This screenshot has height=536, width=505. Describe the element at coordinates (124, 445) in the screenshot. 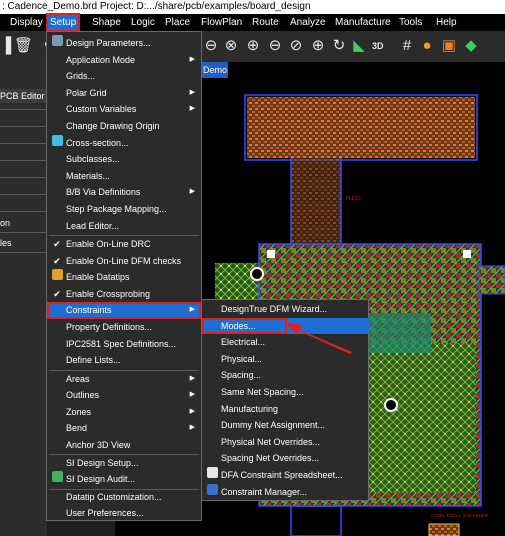

I see `menu-item-anchor-3d-view: Anchor 3D View` at that location.